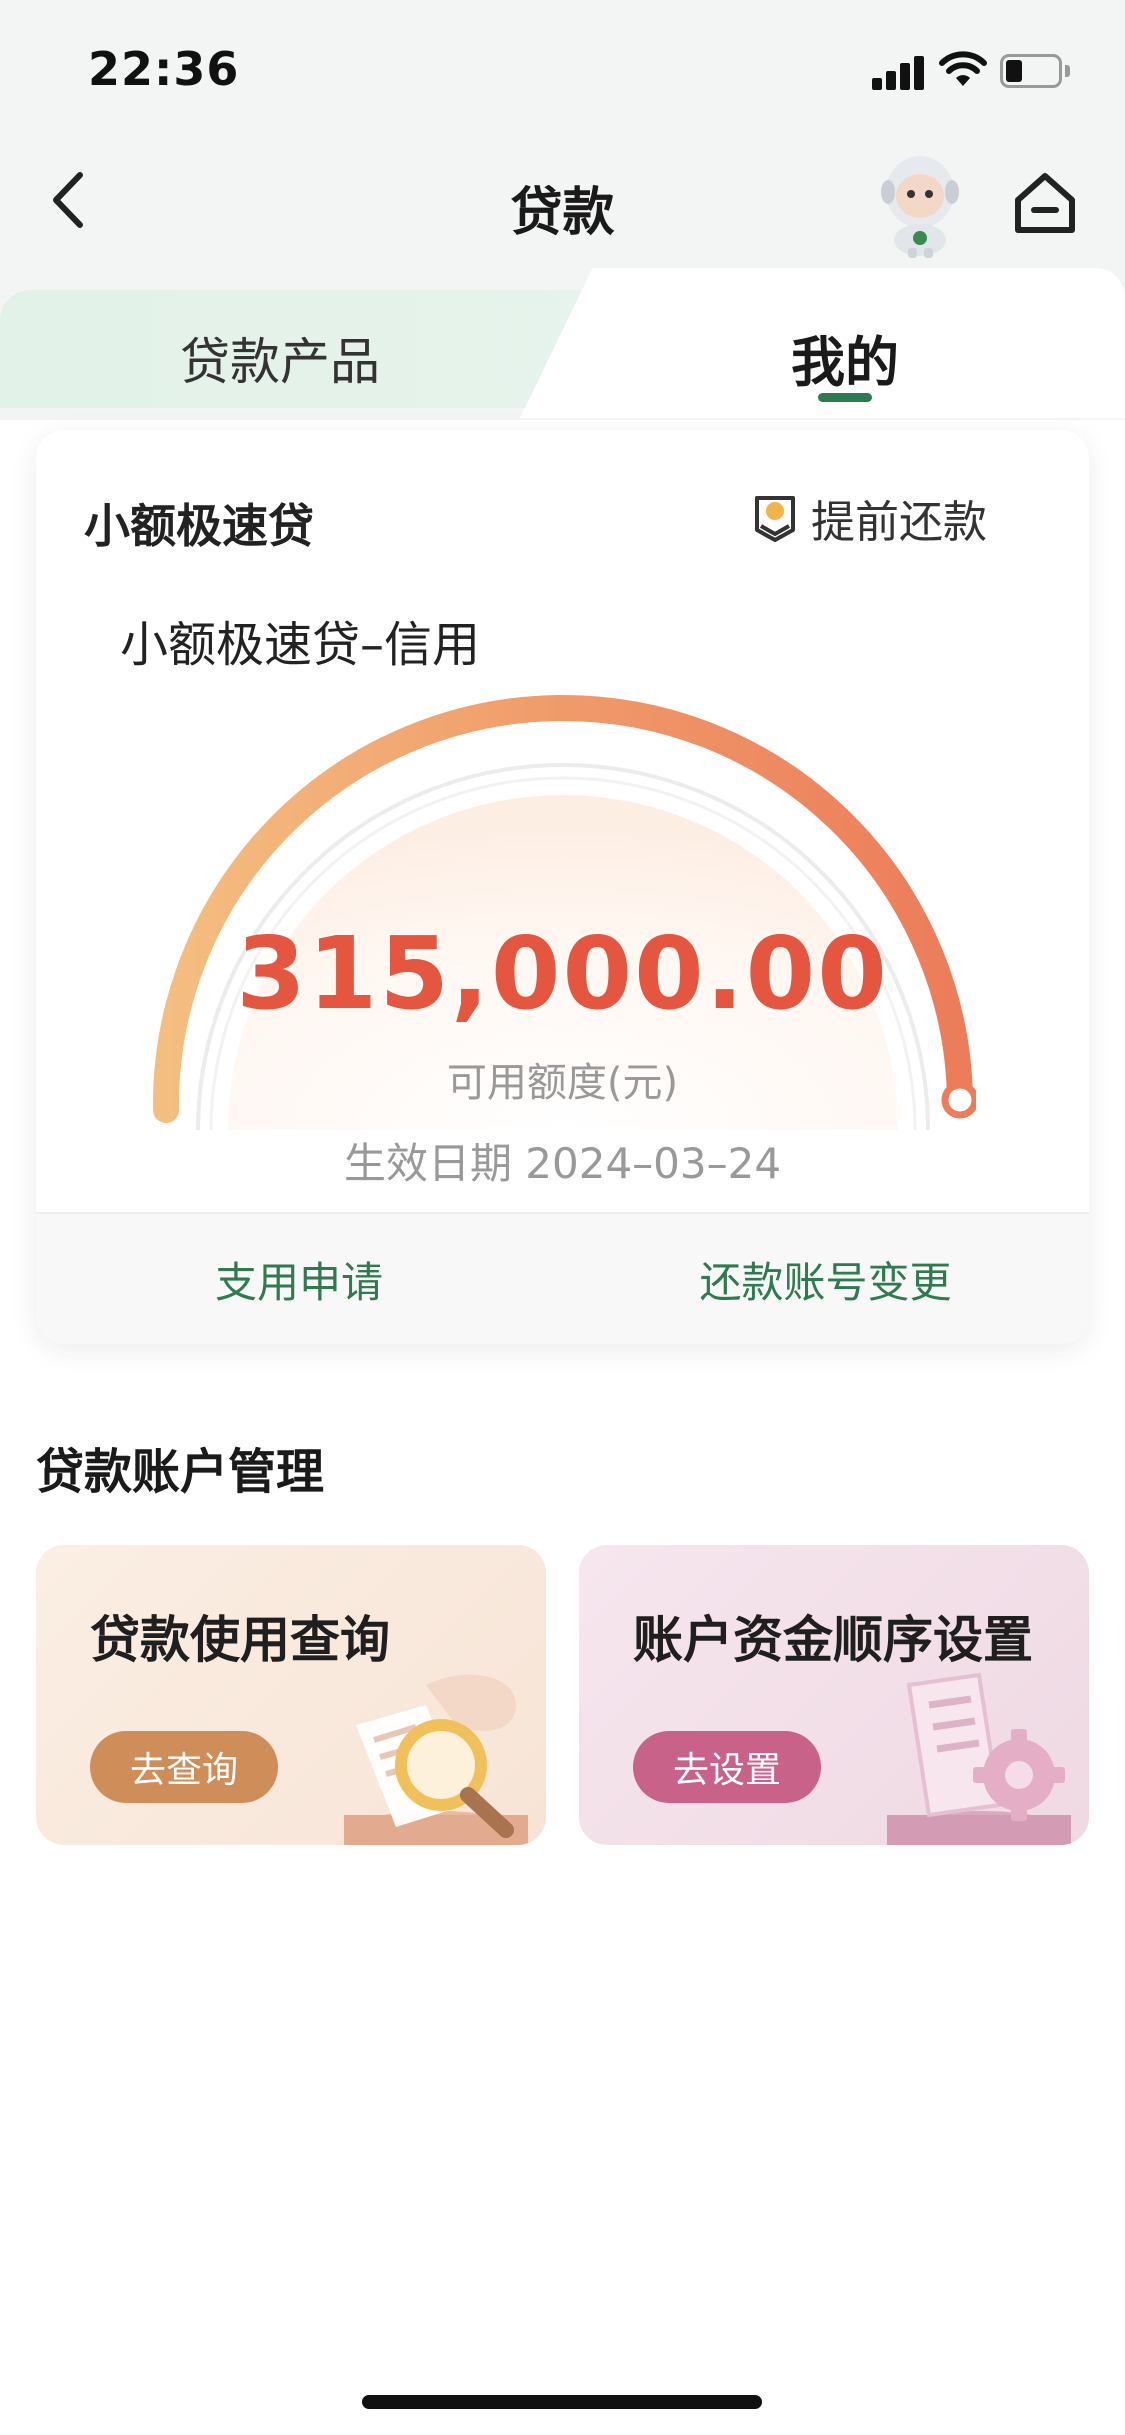  What do you see at coordinates (834, 1695) in the screenshot?
I see `account-fund-order-tile: 账户资金顺序设置 去设置` at bounding box center [834, 1695].